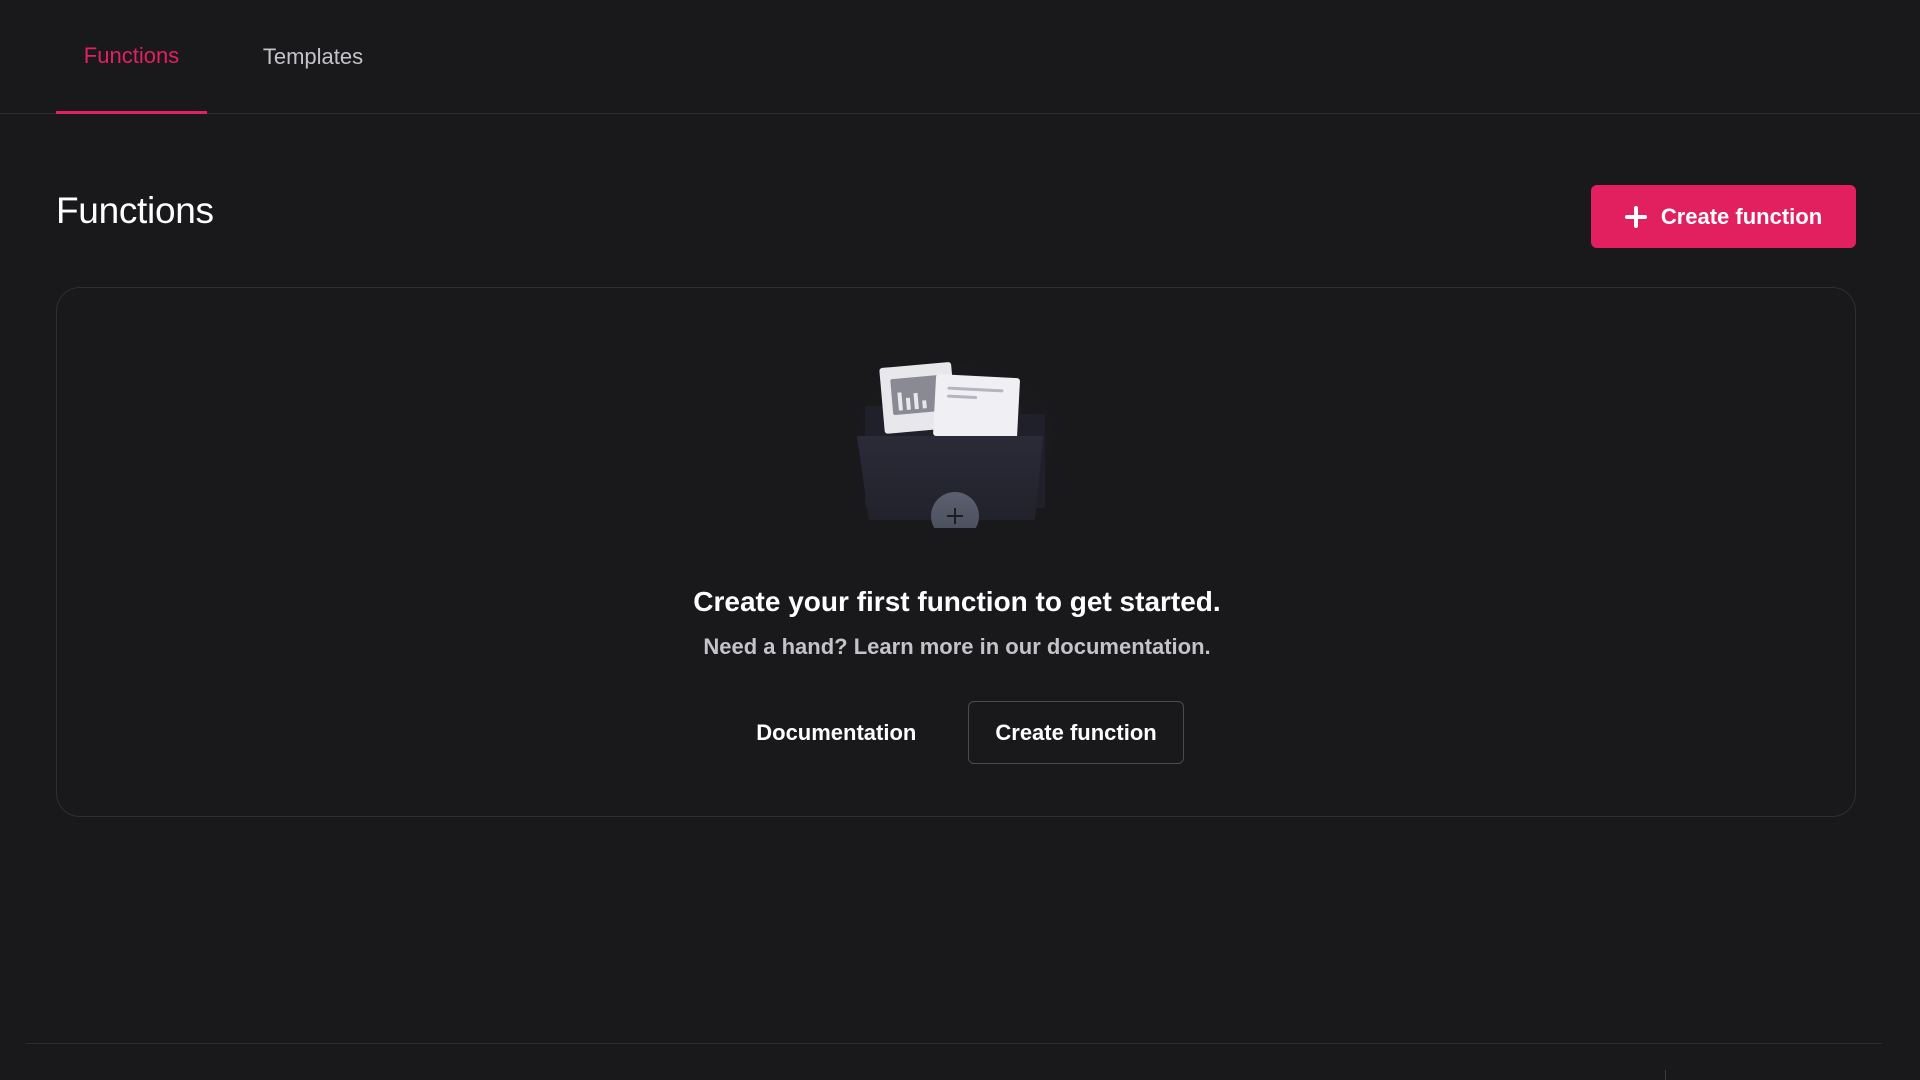  Describe the element at coordinates (1665, 1075) in the screenshot. I see `footer-separator` at that location.